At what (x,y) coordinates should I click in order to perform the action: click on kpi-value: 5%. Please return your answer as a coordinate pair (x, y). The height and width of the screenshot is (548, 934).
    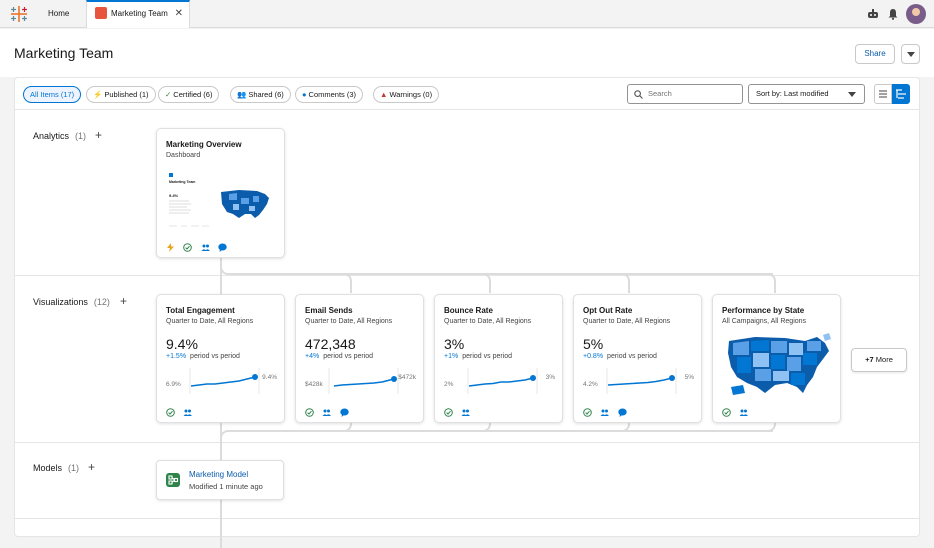
    Looking at the image, I should click on (593, 344).